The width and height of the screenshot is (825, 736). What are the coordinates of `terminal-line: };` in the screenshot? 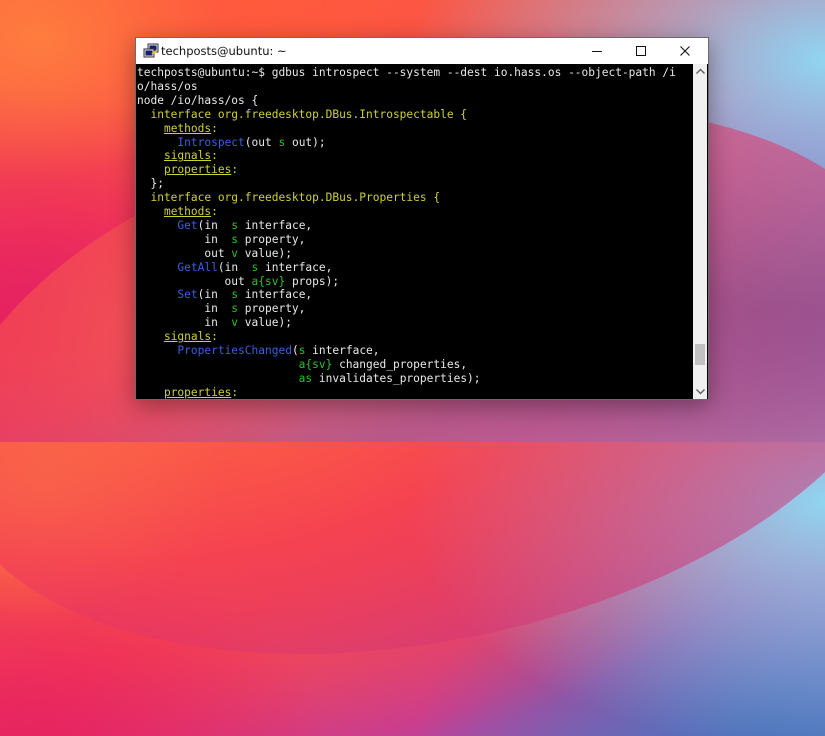 It's located at (150, 184).